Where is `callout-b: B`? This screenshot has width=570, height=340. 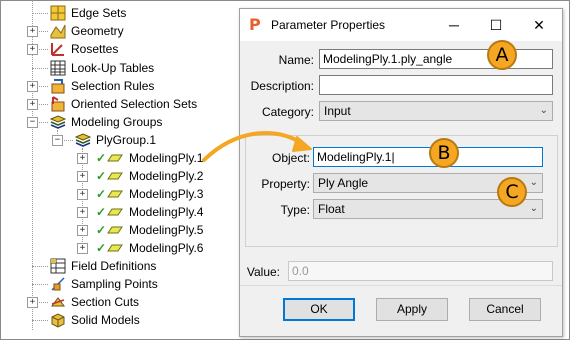
callout-b: B is located at coordinates (444, 153).